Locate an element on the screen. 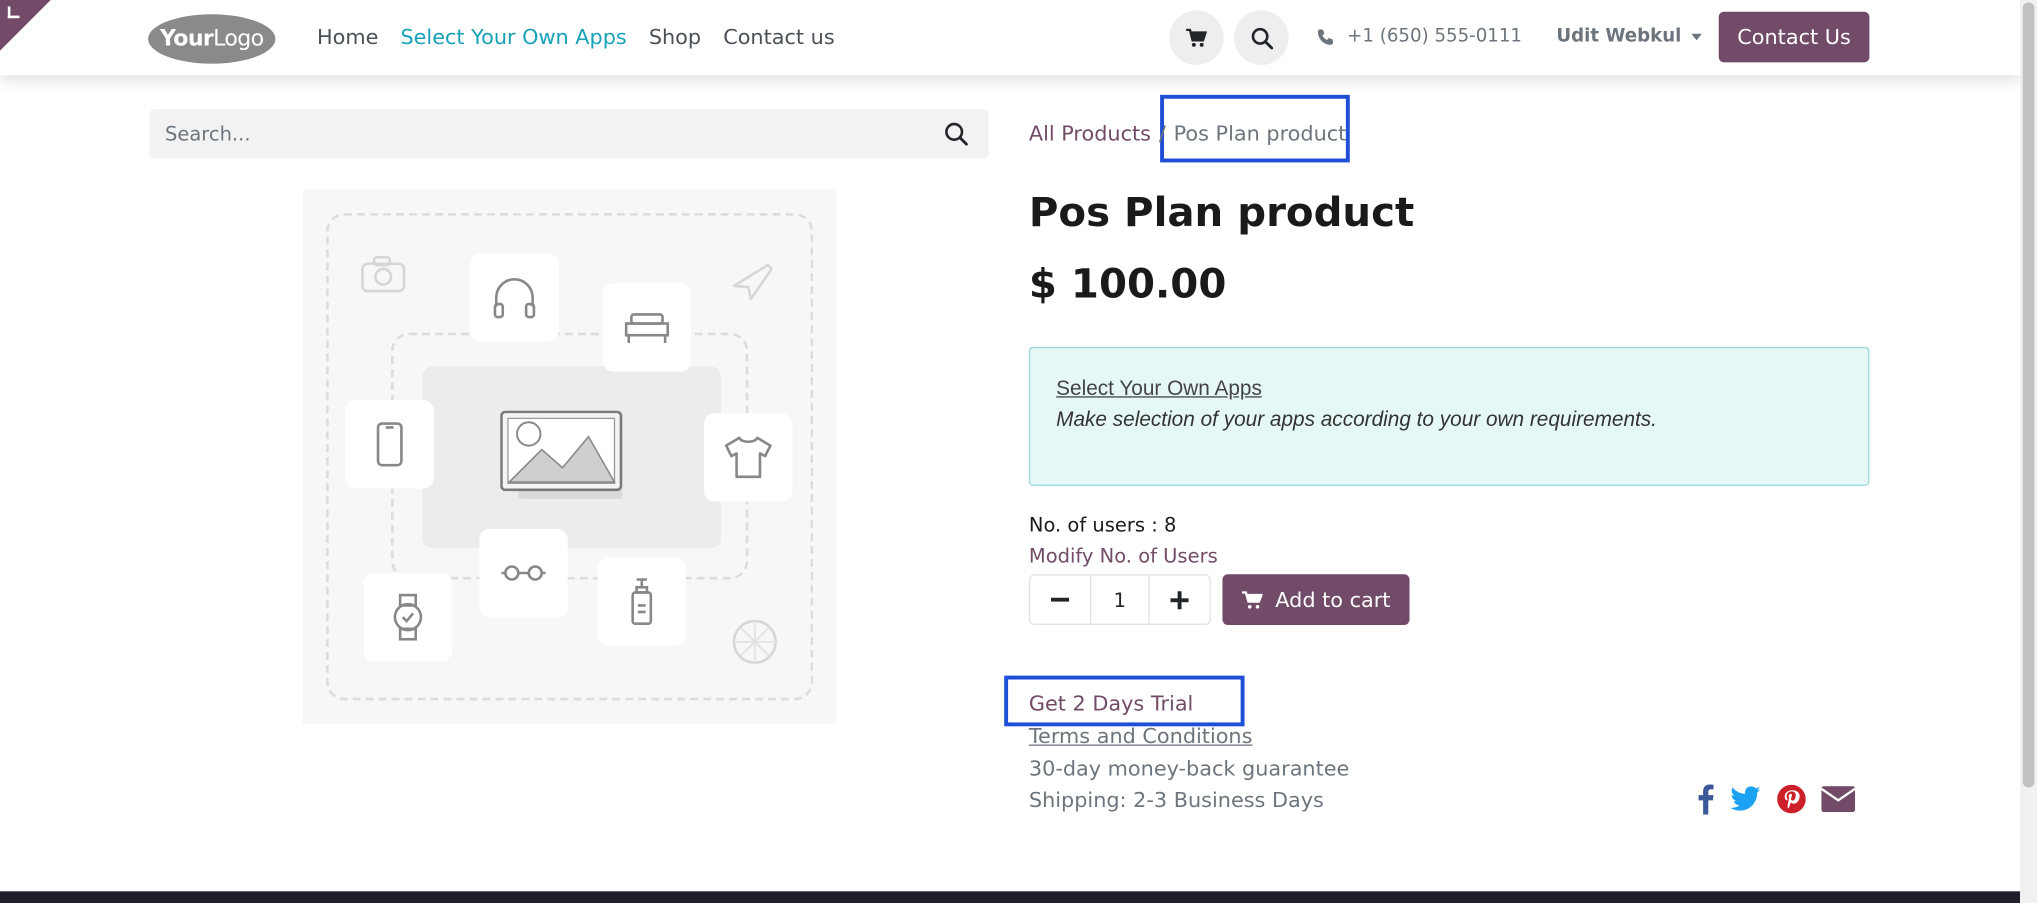 The width and height of the screenshot is (2037, 903). phone-icon is located at coordinates (1325, 36).